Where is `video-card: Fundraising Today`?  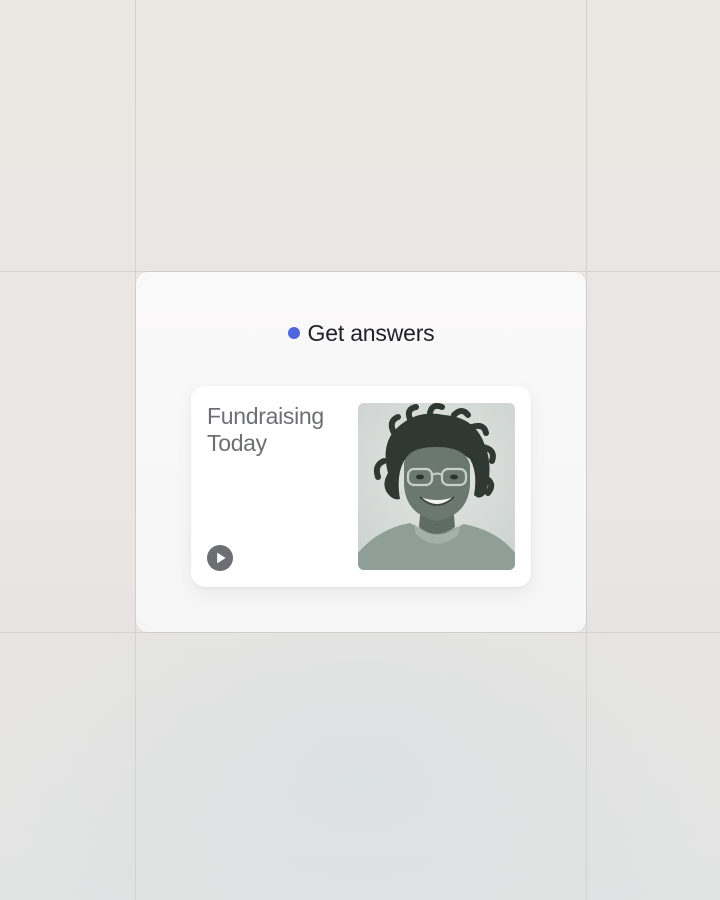 video-card: Fundraising Today is located at coordinates (361, 486).